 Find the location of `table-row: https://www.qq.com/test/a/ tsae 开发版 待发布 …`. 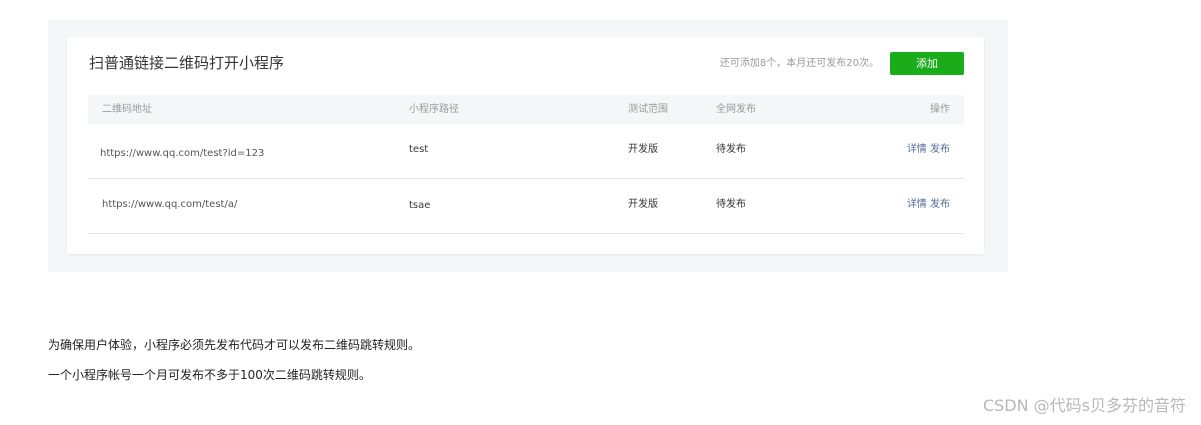

table-row: https://www.qq.com/test/a/ tsae 开发版 待发布 … is located at coordinates (526, 206).